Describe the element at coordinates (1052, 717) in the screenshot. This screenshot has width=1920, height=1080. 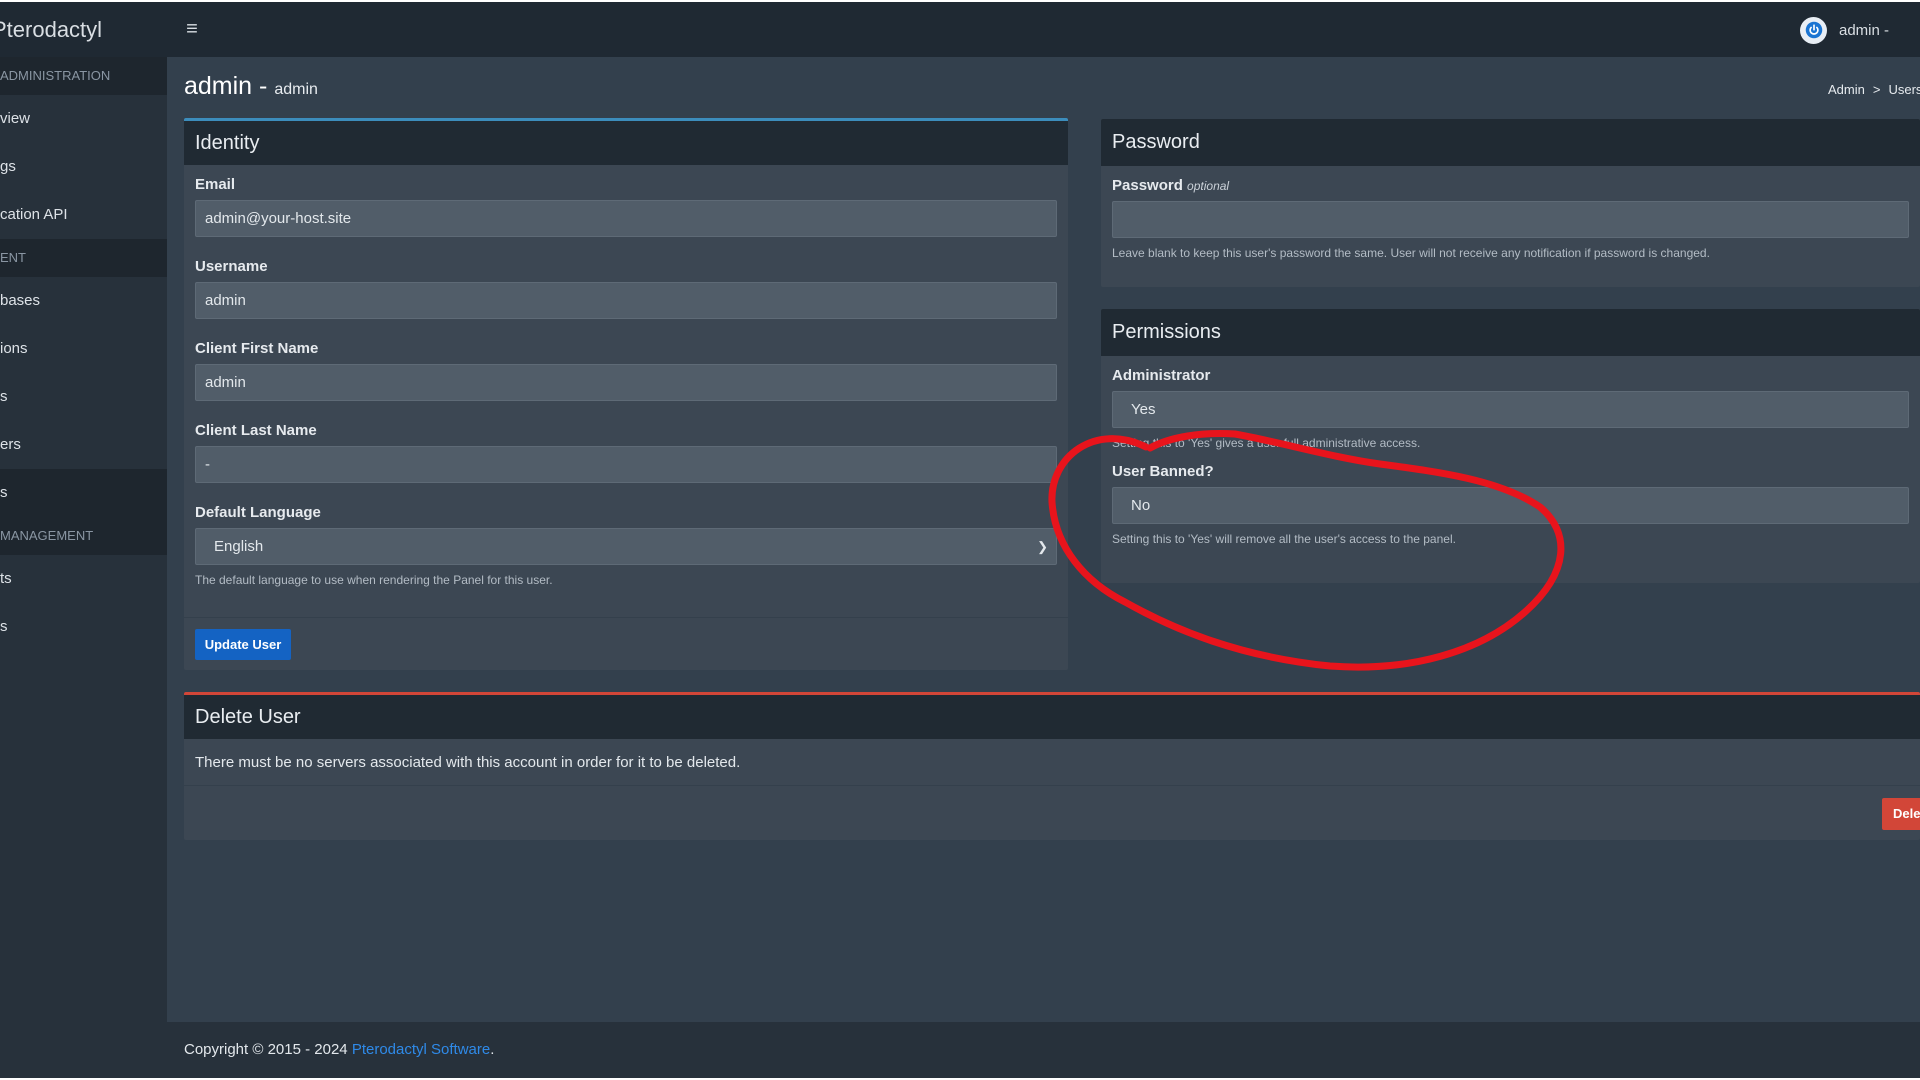
I see `delete-user-box-title: Delete User` at that location.